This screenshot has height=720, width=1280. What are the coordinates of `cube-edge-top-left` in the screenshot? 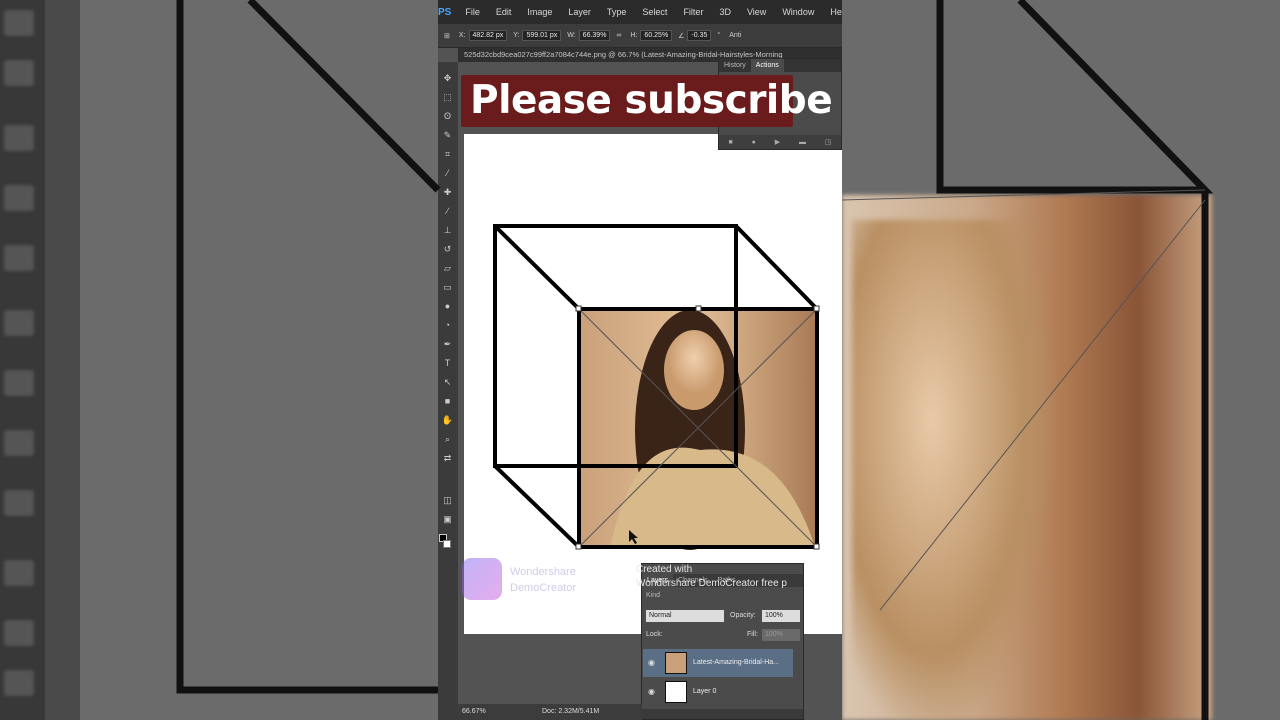 It's located at (537, 267).